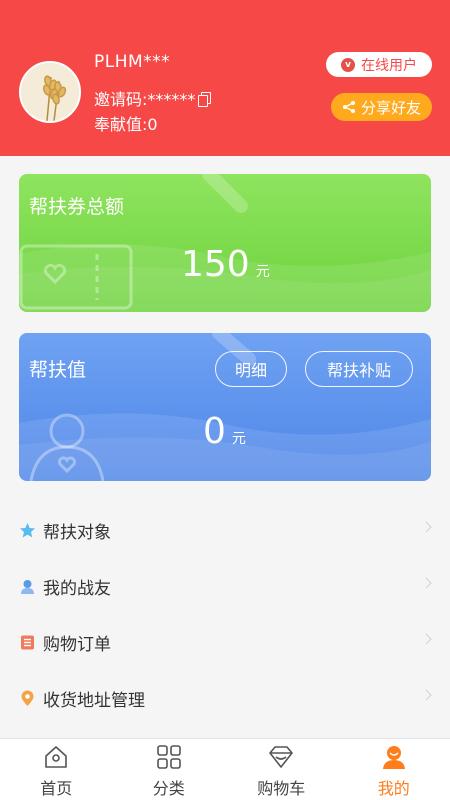 The height and width of the screenshot is (800, 450). I want to click on bottom-tab-bar: 首页 分类 购物车 我的, so click(225, 769).